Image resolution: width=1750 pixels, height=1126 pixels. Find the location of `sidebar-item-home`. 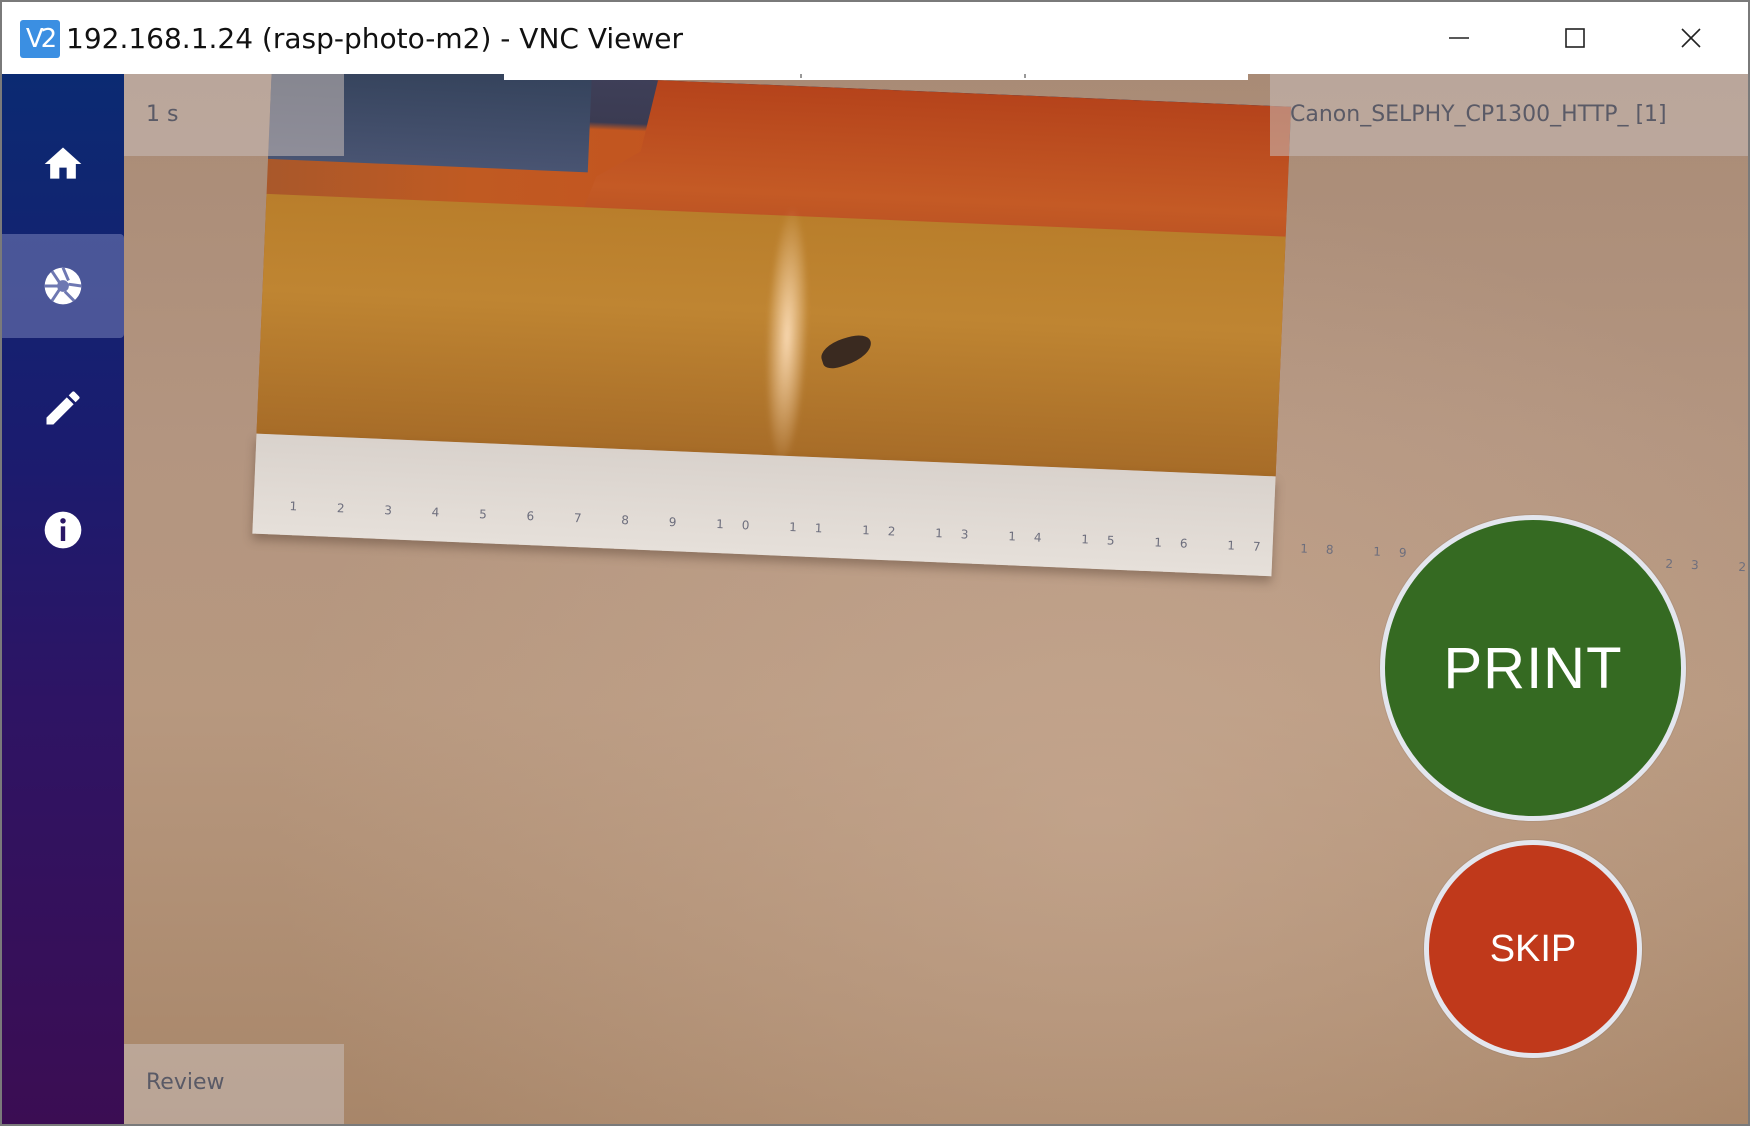

sidebar-item-home is located at coordinates (63, 164).